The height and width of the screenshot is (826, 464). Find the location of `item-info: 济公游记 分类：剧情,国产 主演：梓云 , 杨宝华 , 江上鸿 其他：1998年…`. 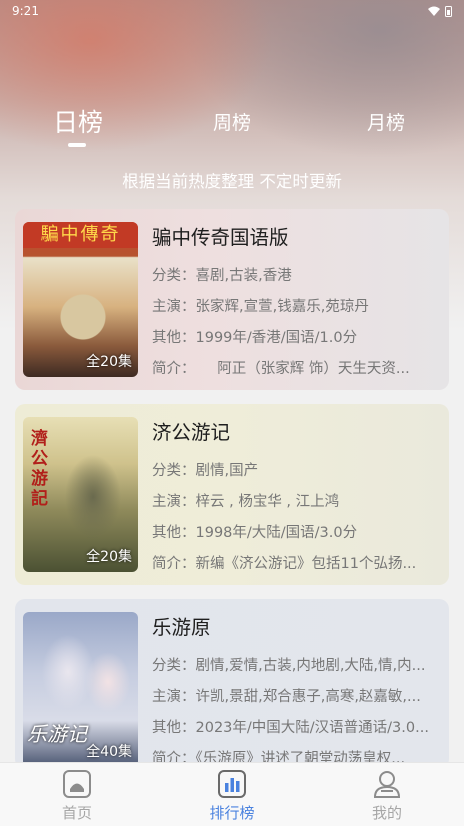

item-info: 济公游记 分类：剧情,国产 主演：梓云 , 杨宝华 , 江上鸿 其他：1998年… is located at coordinates (297, 499).